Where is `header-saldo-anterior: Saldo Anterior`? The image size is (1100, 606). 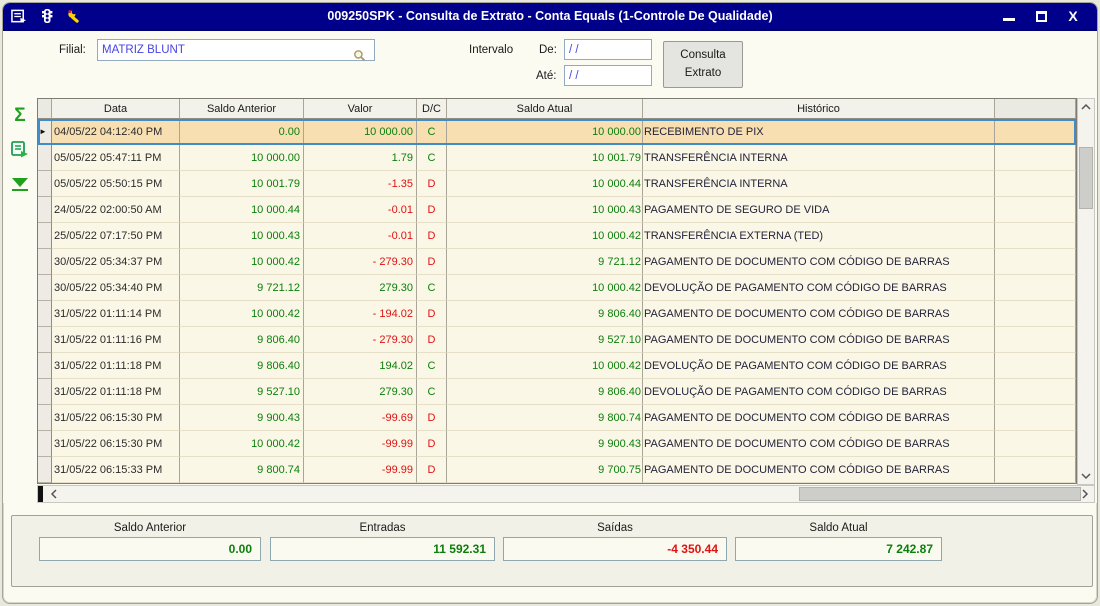 header-saldo-anterior: Saldo Anterior is located at coordinates (242, 109).